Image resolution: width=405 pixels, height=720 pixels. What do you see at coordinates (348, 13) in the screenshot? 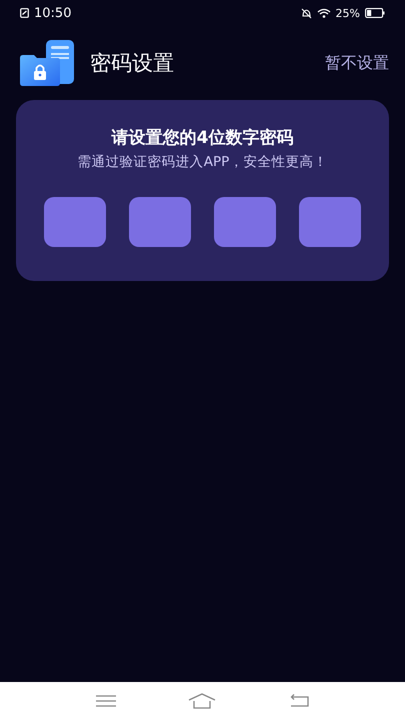
I see `battery-percent: 25%` at bounding box center [348, 13].